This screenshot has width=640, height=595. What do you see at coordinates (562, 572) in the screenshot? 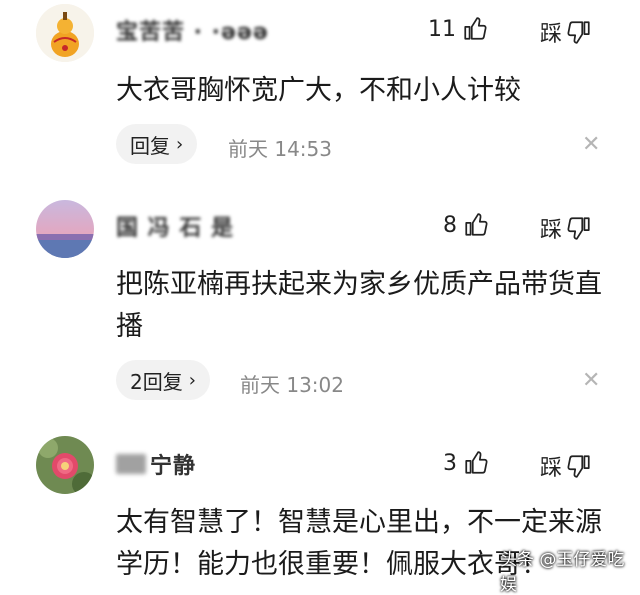
I see `watermark: 头条 @玉仔爱吃娱` at bounding box center [562, 572].